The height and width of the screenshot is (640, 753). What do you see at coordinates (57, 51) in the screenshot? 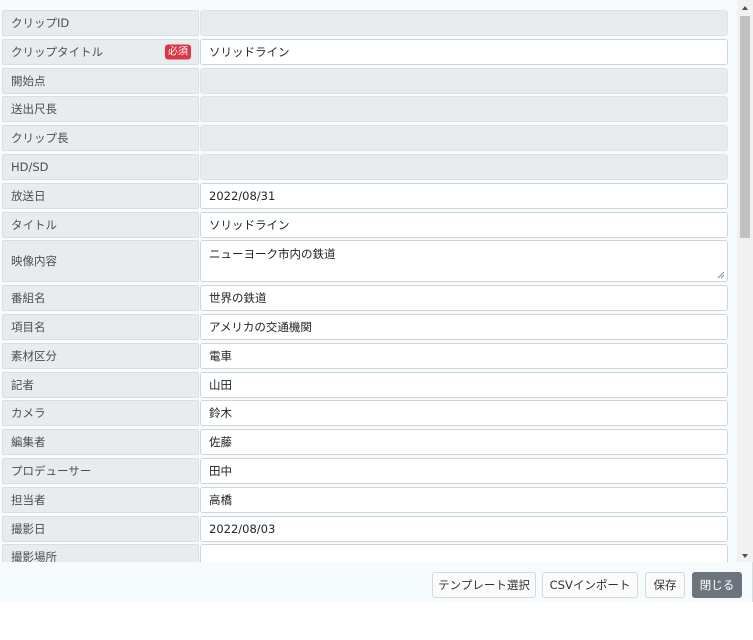
I see `field-label-text: クリップタイトル` at bounding box center [57, 51].